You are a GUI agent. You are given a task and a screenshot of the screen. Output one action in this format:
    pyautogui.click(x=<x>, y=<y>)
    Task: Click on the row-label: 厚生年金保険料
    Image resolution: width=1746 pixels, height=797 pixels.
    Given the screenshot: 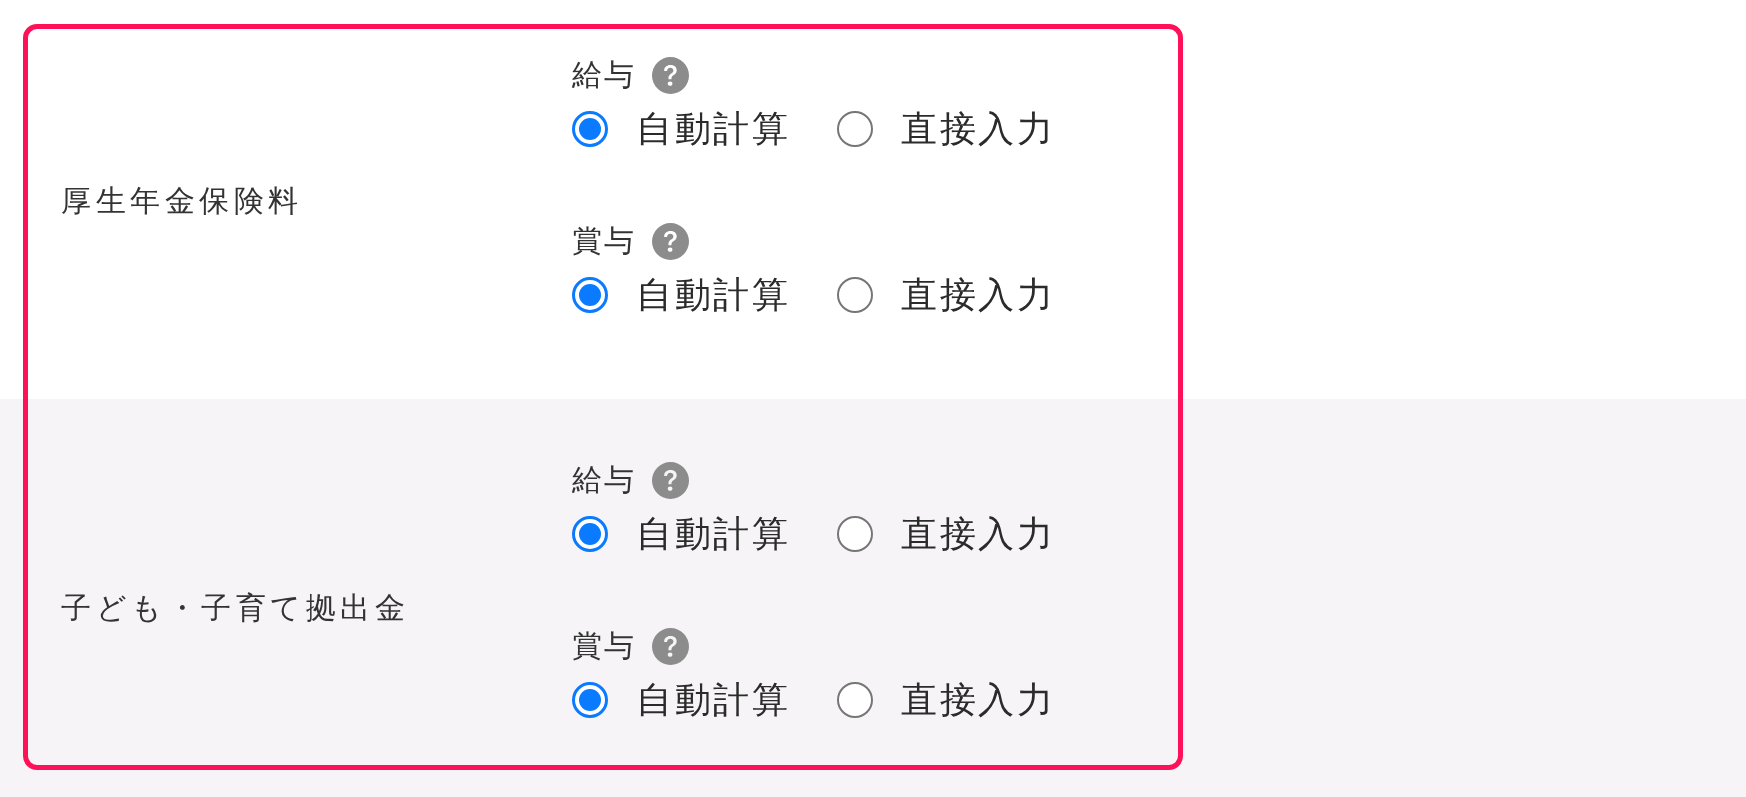 What is the action you would take?
    pyautogui.click(x=182, y=200)
    